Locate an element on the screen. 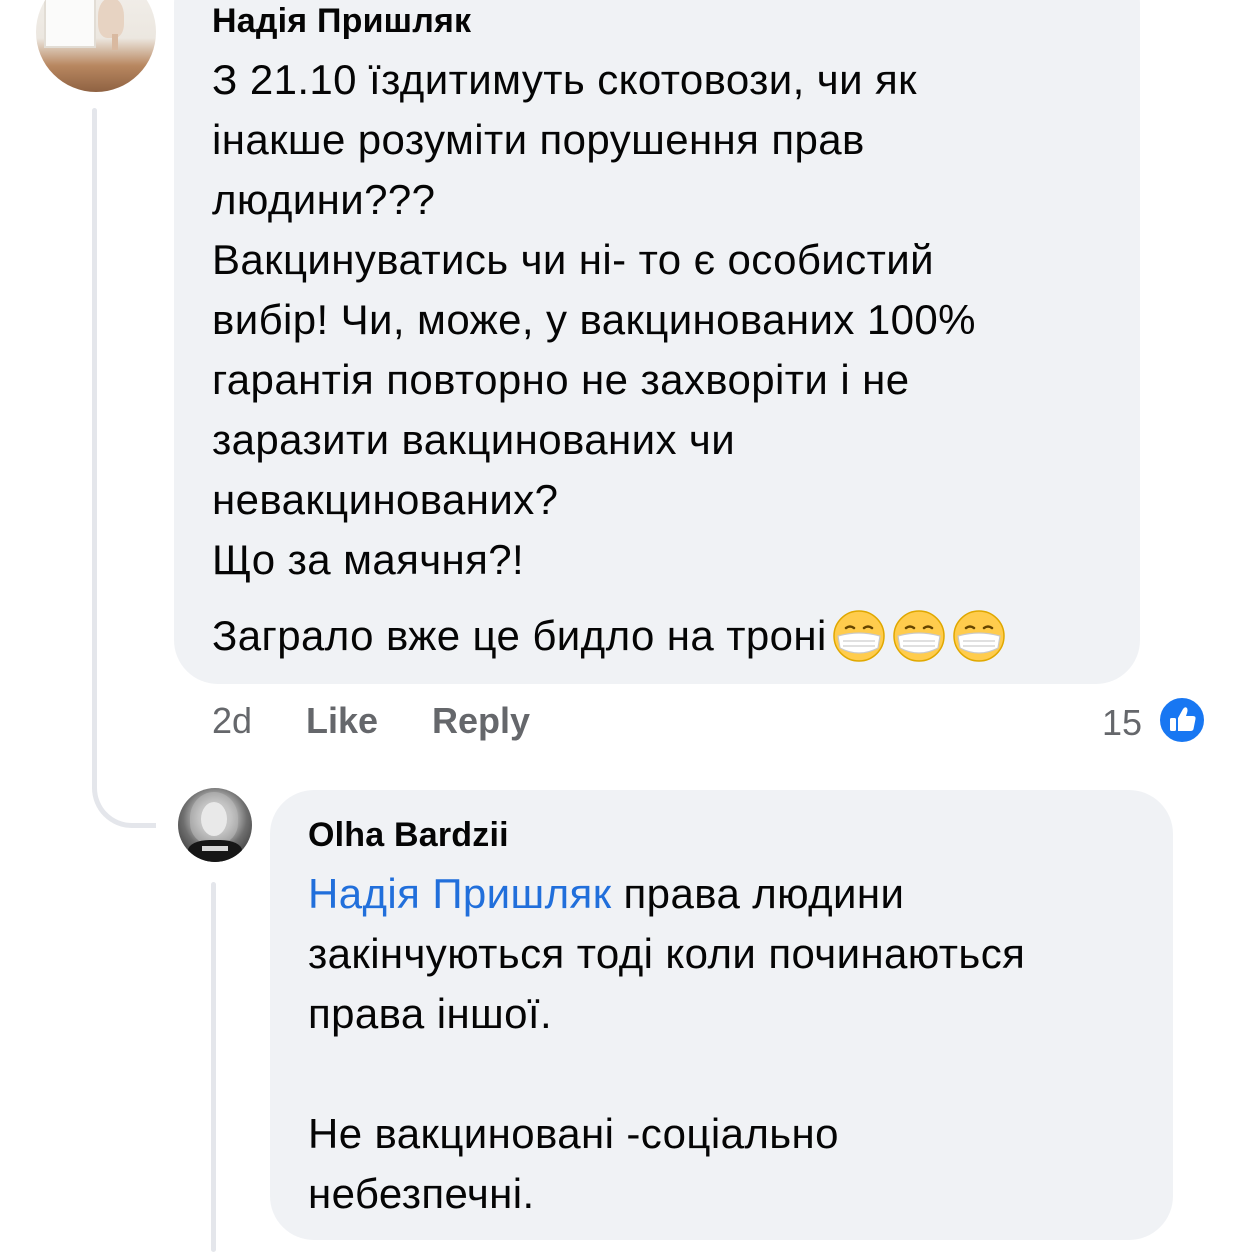 This screenshot has height=1252, width=1242. reply-text-line: права іншої. is located at coordinates (430, 1013).